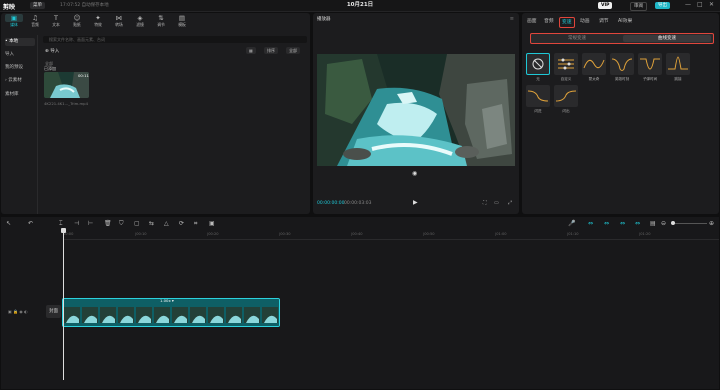  I want to click on video-preview, so click(416, 110).